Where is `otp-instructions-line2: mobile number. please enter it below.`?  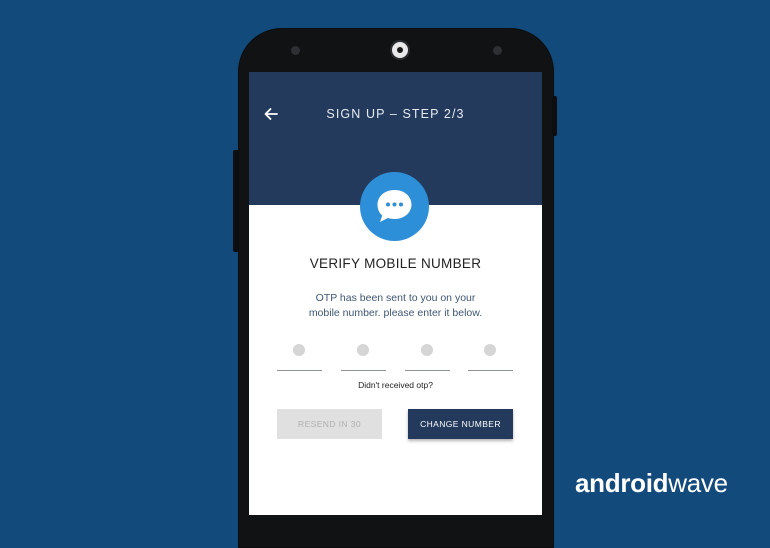
otp-instructions-line2: mobile number. please enter it below. is located at coordinates (395, 313).